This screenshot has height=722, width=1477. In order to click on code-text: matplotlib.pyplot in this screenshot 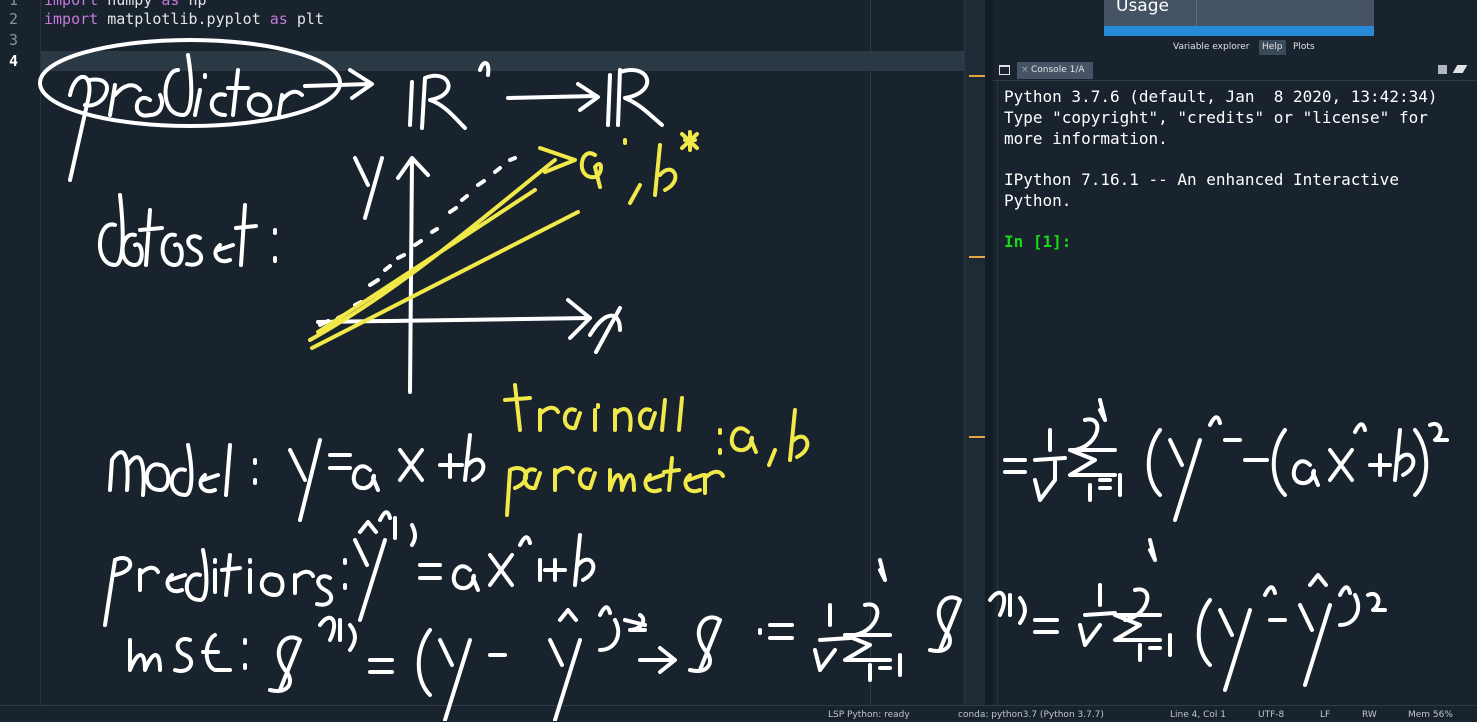, I will do `click(184, 19)`.